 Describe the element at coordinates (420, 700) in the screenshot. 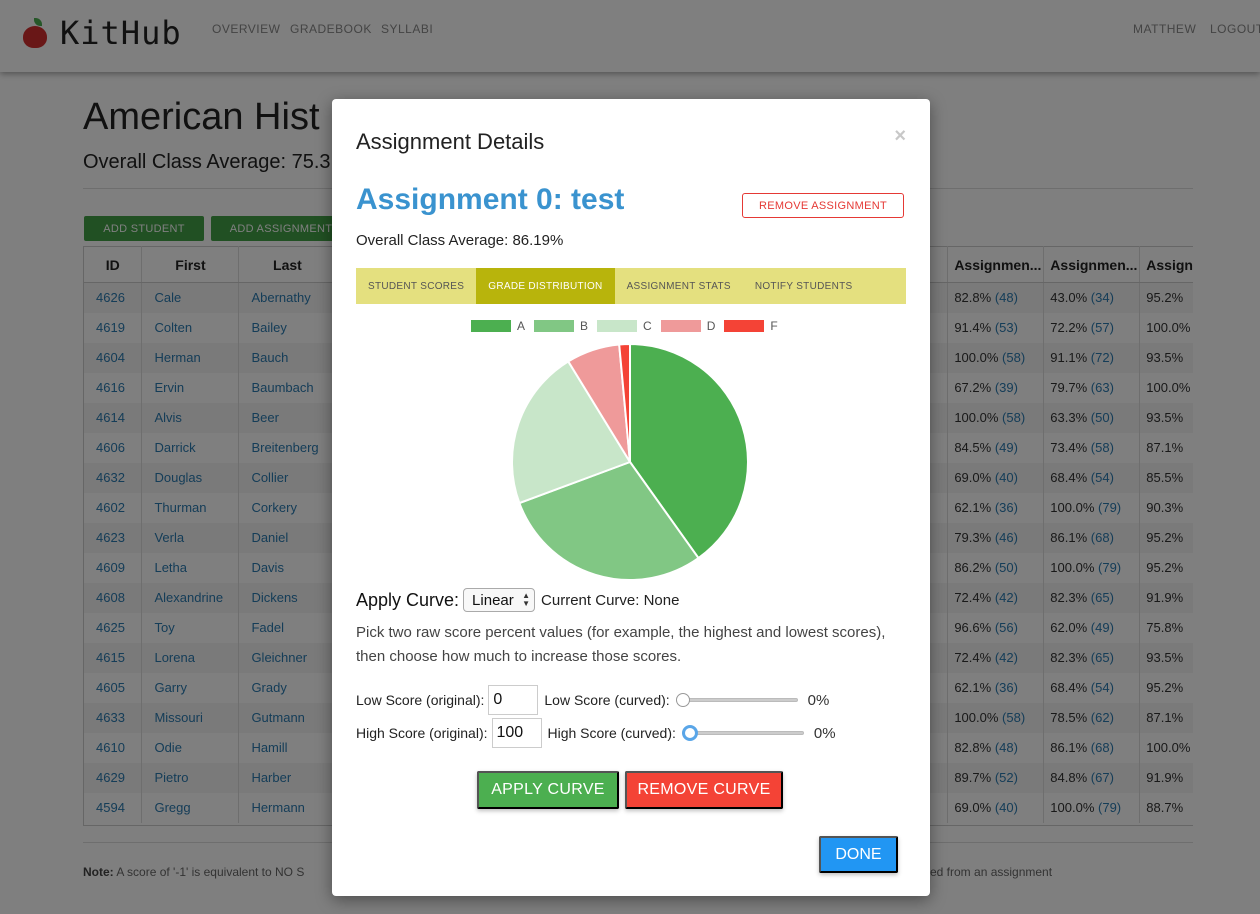

I see `low-original-label: Low Score (original):` at that location.